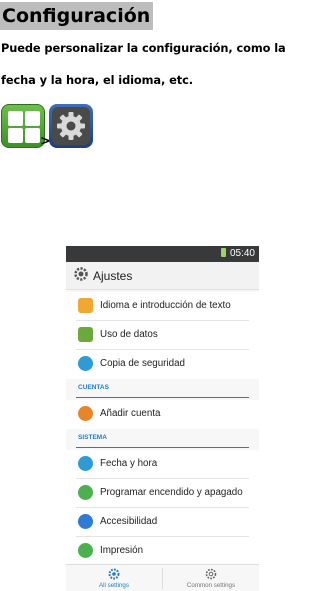 The width and height of the screenshot is (320, 591). I want to click on settings-row-label: Uso de datos, so click(129, 334).